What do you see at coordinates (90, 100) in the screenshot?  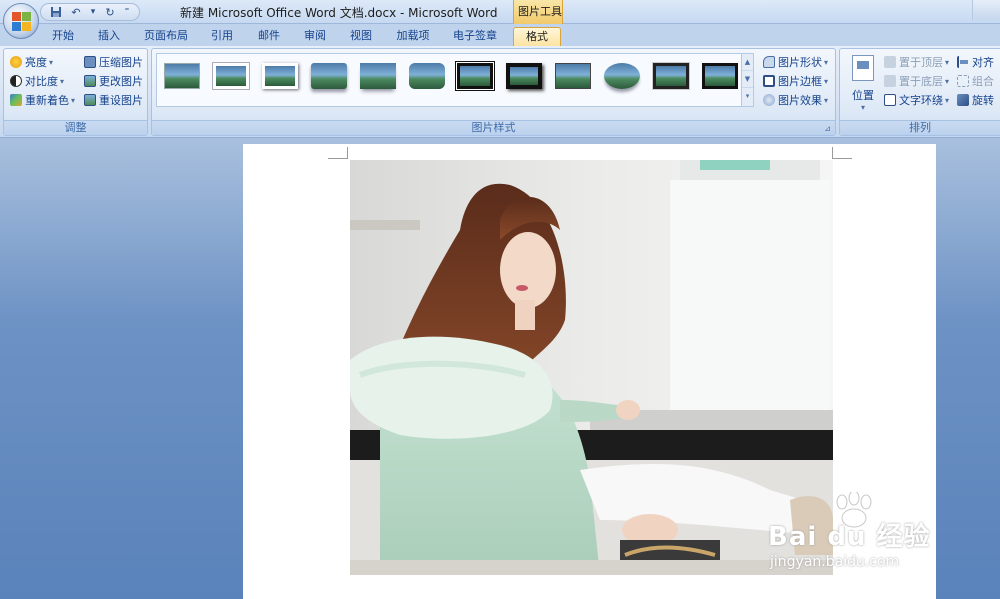 I see `reset-picture-icon` at bounding box center [90, 100].